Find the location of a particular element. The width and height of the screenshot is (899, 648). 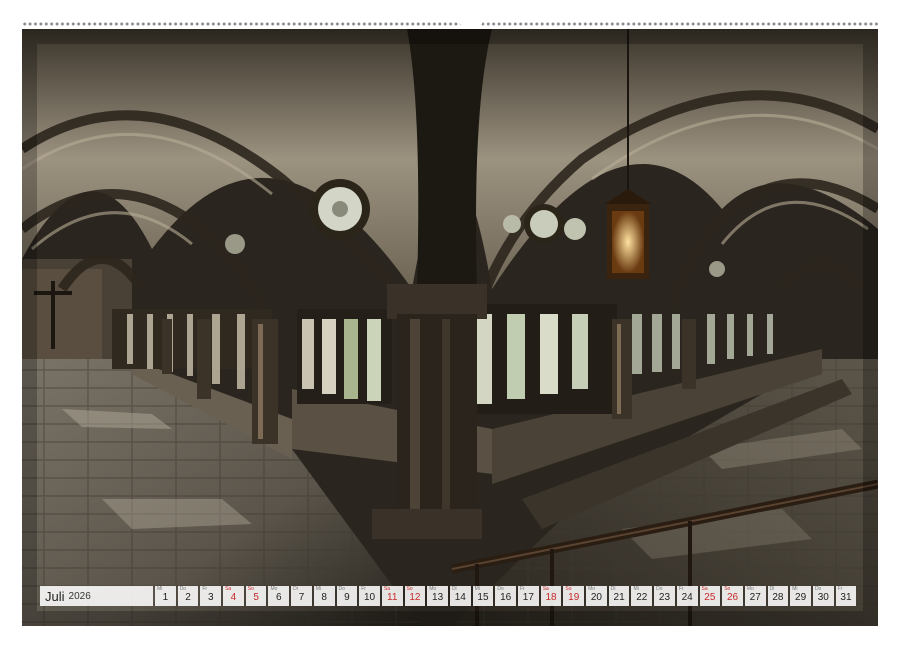

day-number: 19 is located at coordinates (573, 597).